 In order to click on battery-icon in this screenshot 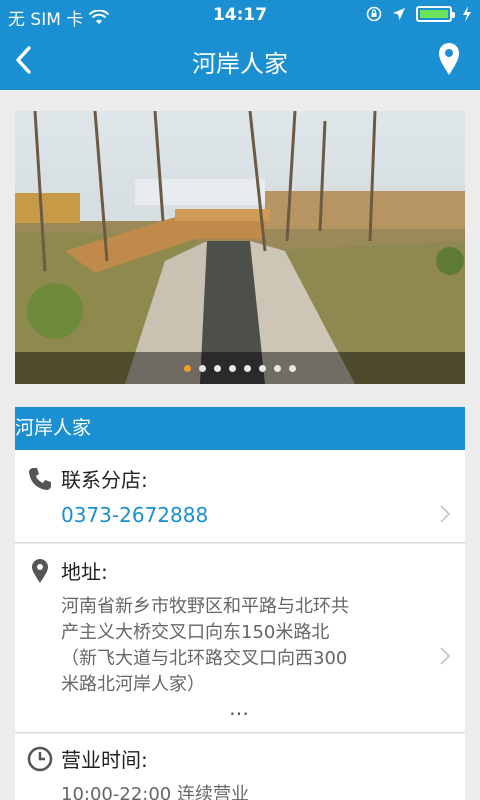, I will do `click(435, 14)`.